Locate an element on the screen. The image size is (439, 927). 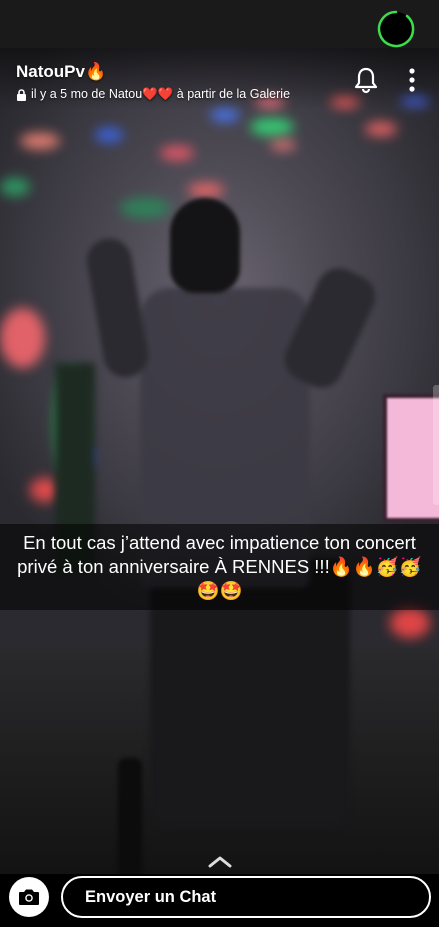
story-timer-ring is located at coordinates (396, 29).